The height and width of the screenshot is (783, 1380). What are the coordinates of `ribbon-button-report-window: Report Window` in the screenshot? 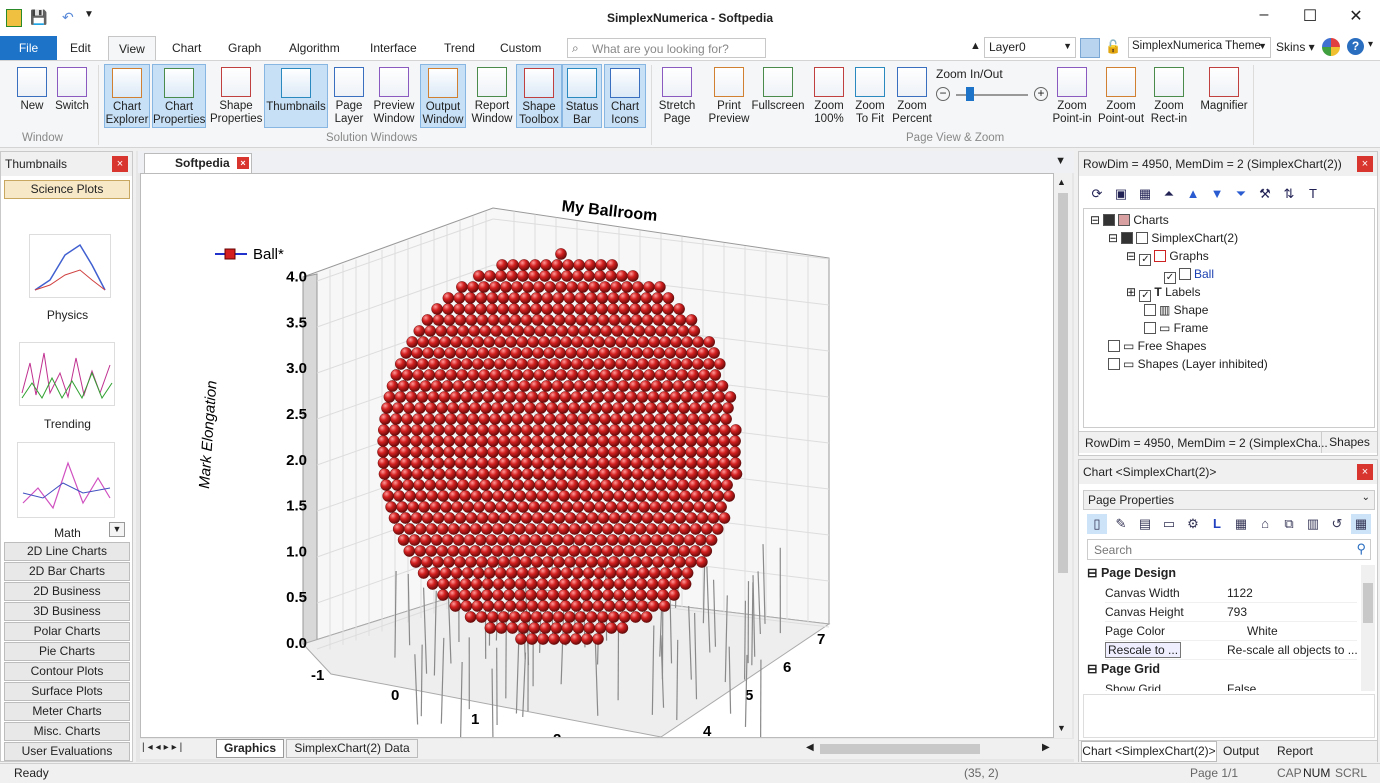 It's located at (492, 96).